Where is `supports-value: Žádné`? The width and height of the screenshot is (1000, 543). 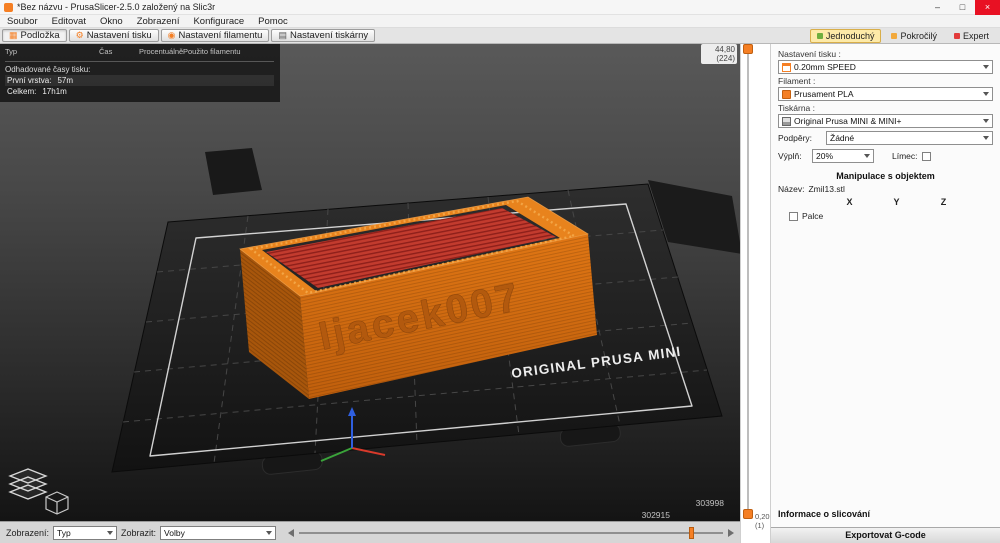
supports-value: Žádné is located at coordinates (842, 138).